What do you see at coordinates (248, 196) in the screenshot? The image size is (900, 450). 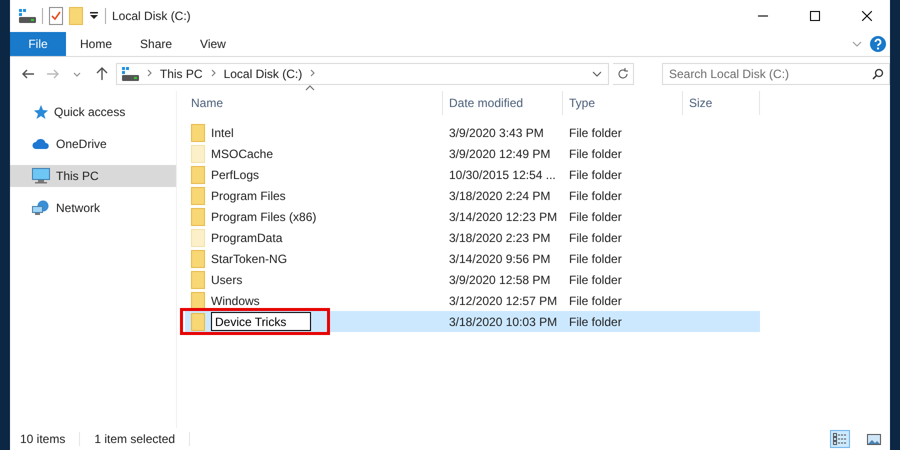 I see `file-name: Program Files` at bounding box center [248, 196].